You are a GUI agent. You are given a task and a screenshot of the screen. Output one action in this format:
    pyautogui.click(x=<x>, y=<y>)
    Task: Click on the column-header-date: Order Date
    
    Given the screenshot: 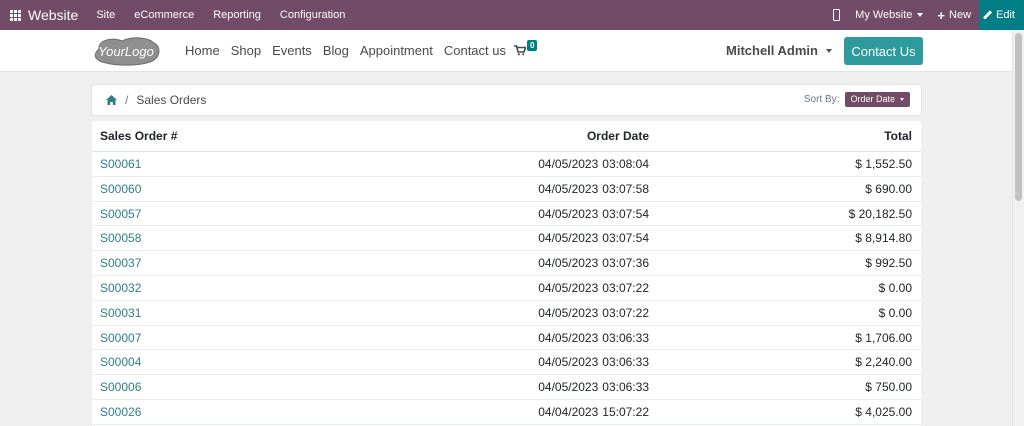 What is the action you would take?
    pyautogui.click(x=617, y=136)
    